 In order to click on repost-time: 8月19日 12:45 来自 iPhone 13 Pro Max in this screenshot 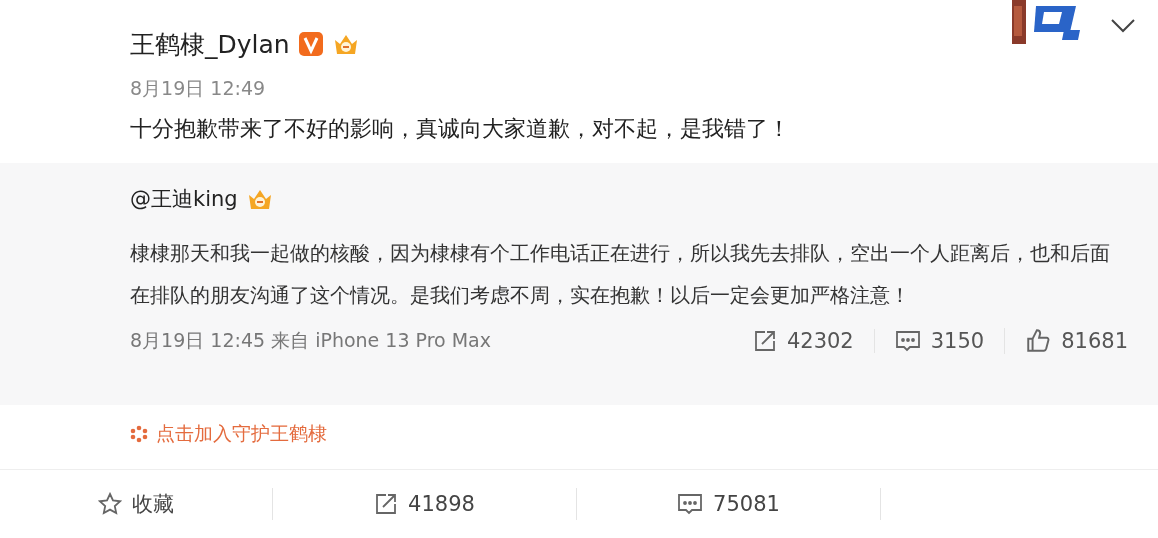, I will do `click(310, 341)`.